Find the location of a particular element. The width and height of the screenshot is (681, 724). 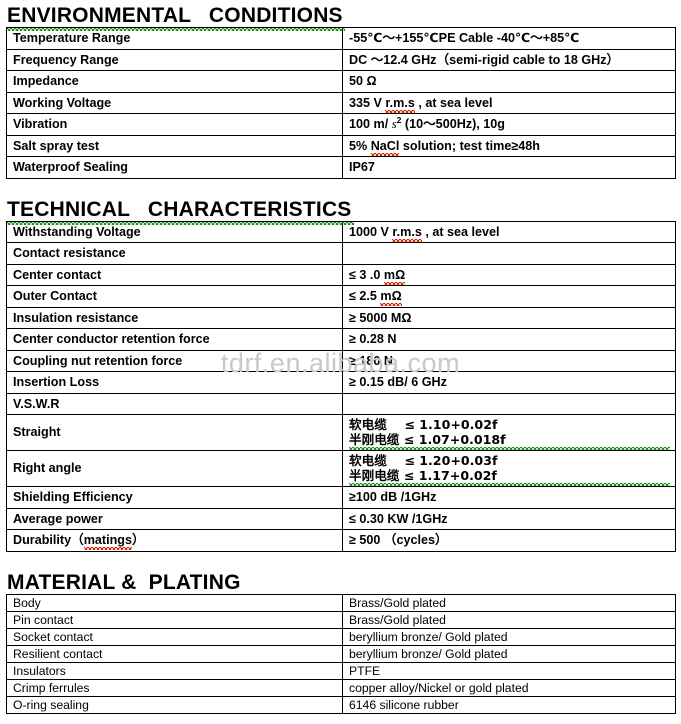

table-row: Vibration 100 m/ s2 (10～500Hz), 10g is located at coordinates (341, 124).